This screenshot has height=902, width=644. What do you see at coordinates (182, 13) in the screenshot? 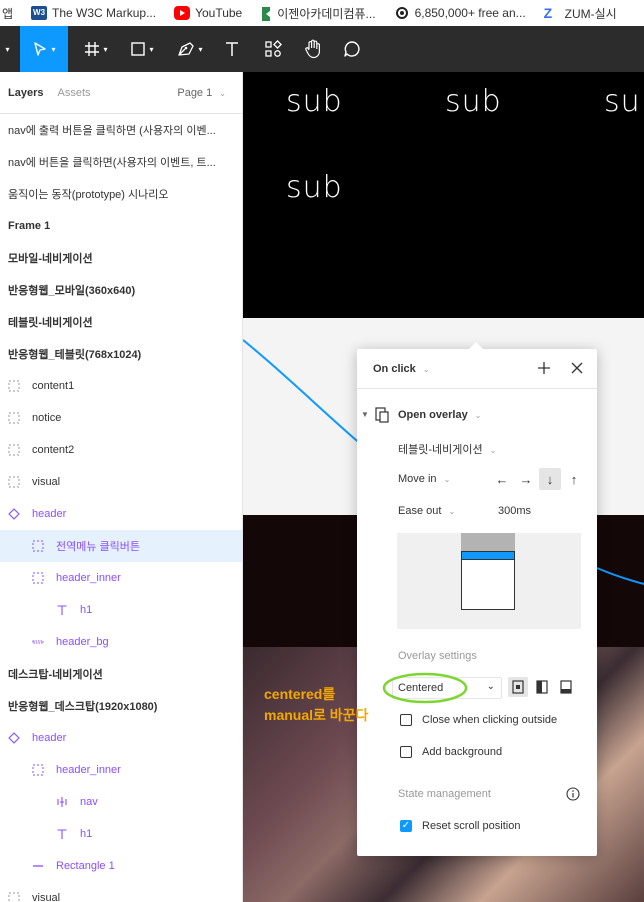
I see `youtube-icon` at bounding box center [182, 13].